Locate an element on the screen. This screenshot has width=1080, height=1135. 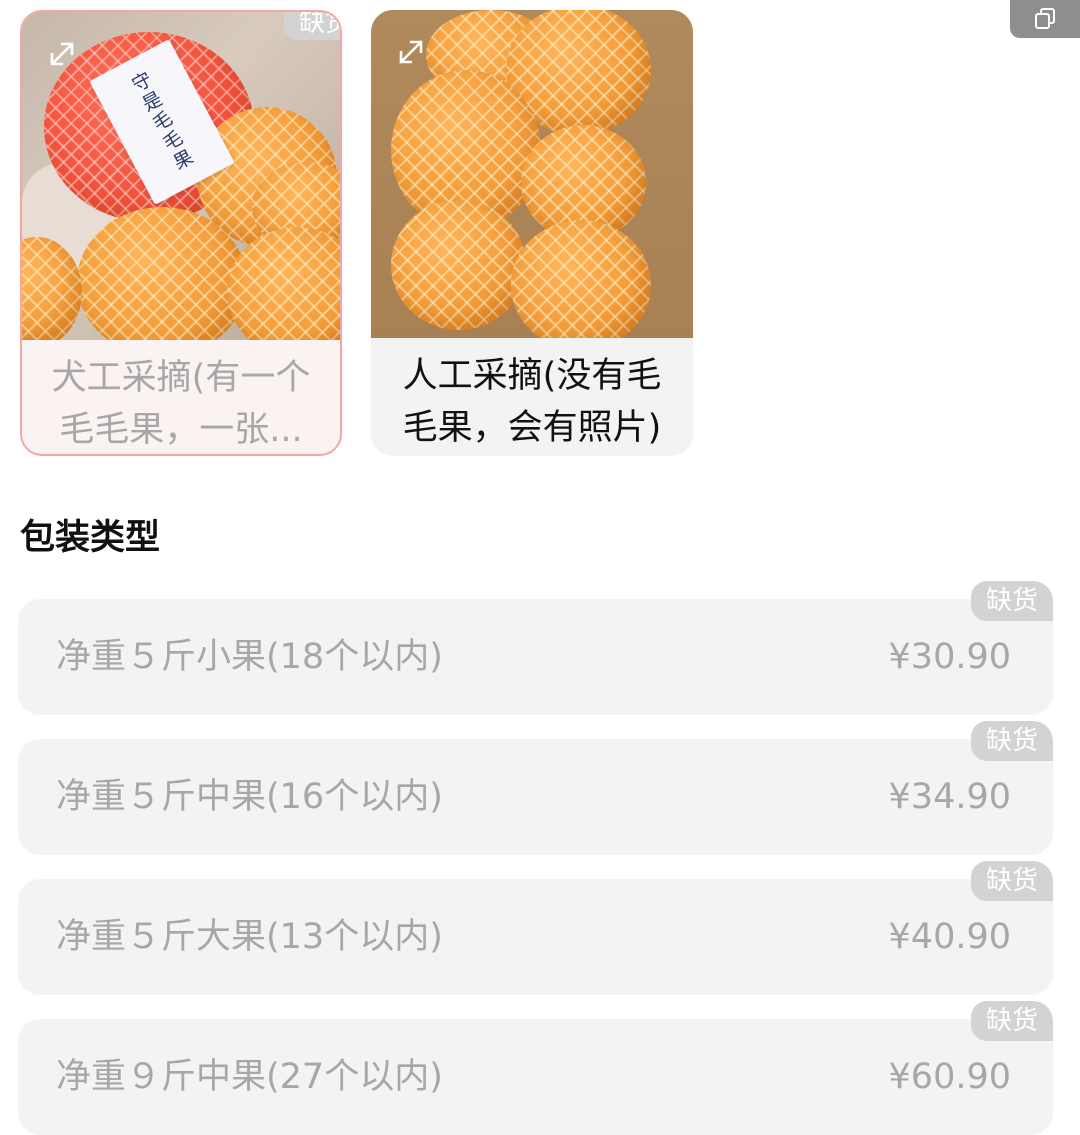
variant-photo: 守是毛毛果 is located at coordinates (181, 176).